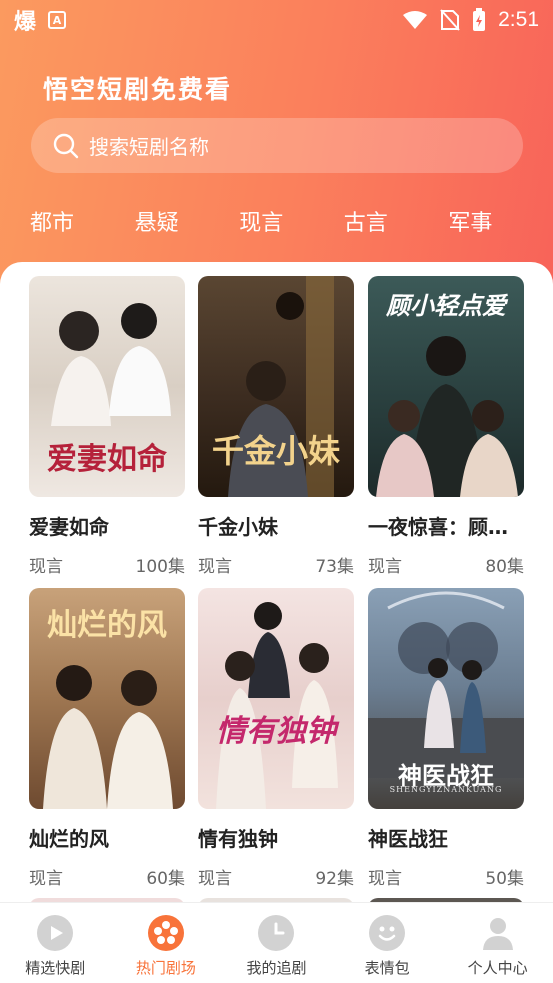 This screenshot has height=983, width=553. What do you see at coordinates (277, 705) in the screenshot?
I see `poster-art` at bounding box center [277, 705].